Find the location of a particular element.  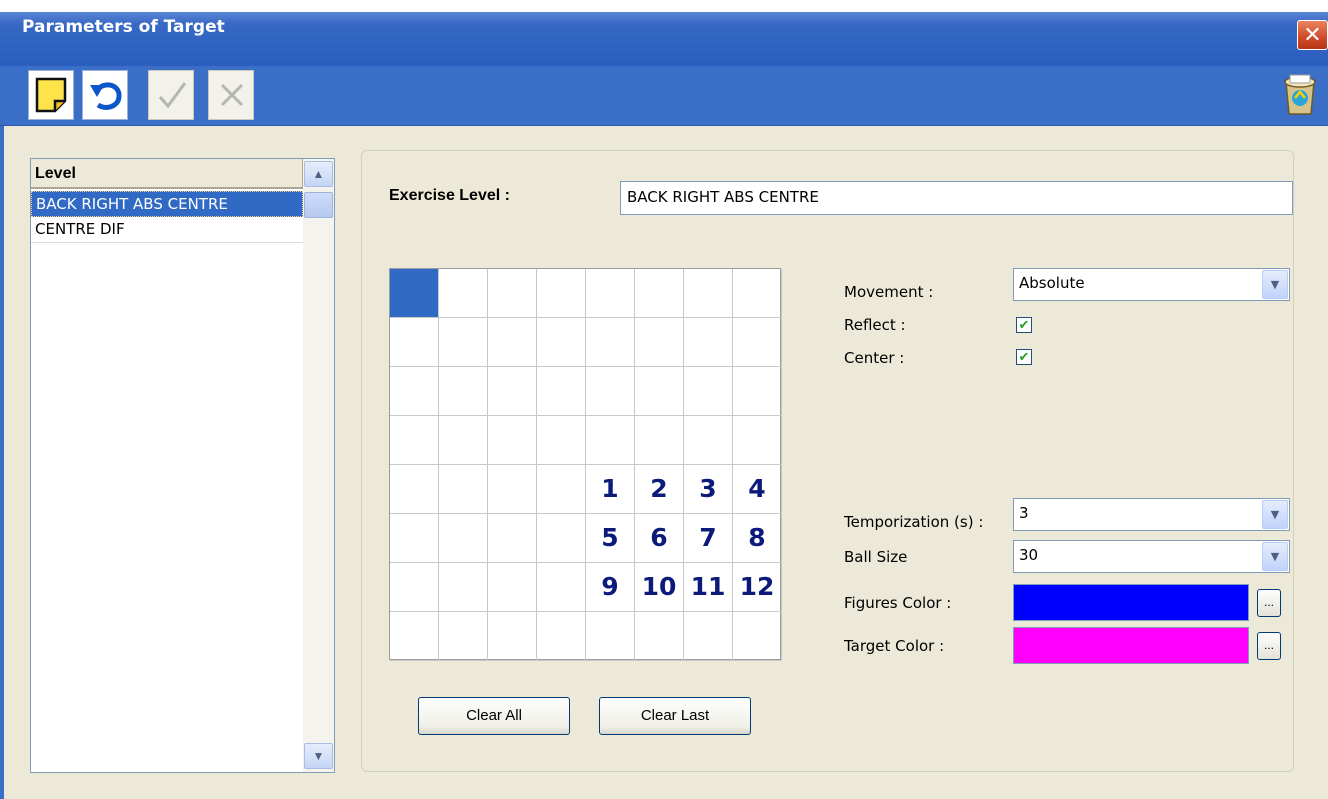

grid-cell-number: 12 is located at coordinates (757, 587).